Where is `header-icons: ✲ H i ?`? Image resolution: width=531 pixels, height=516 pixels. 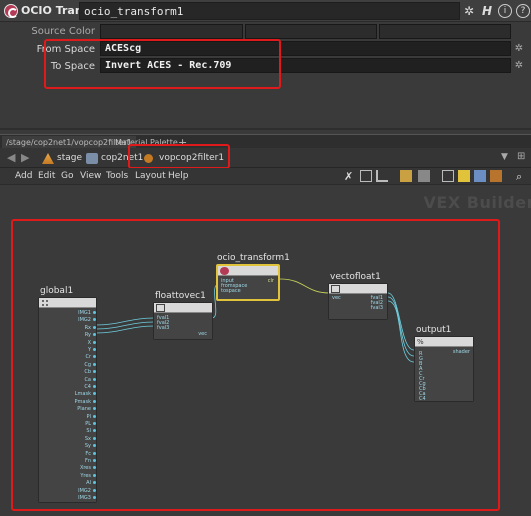
header-icons: ✲ H i ? is located at coordinates (496, 11).